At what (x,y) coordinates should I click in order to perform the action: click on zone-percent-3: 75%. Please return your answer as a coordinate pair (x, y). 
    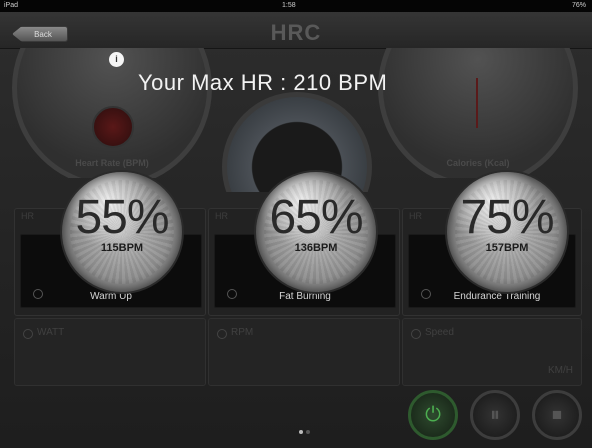
    Looking at the image, I should click on (507, 217).